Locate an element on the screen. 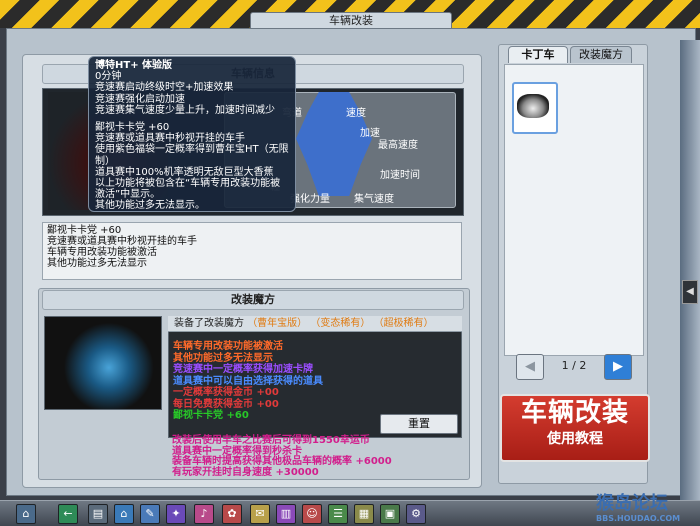 This screenshot has width=700, height=526. book-icon: ▥ is located at coordinates (286, 514).